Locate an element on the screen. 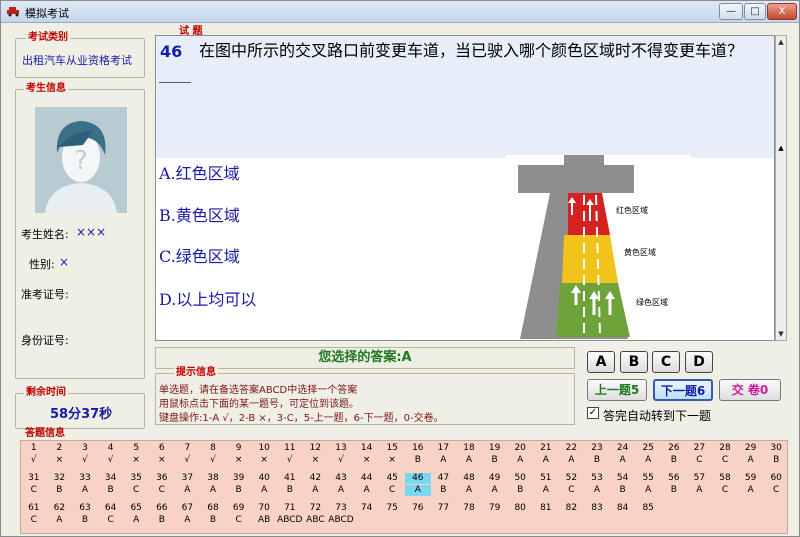 The height and width of the screenshot is (537, 800). question-number-cell: 13 is located at coordinates (341, 448).